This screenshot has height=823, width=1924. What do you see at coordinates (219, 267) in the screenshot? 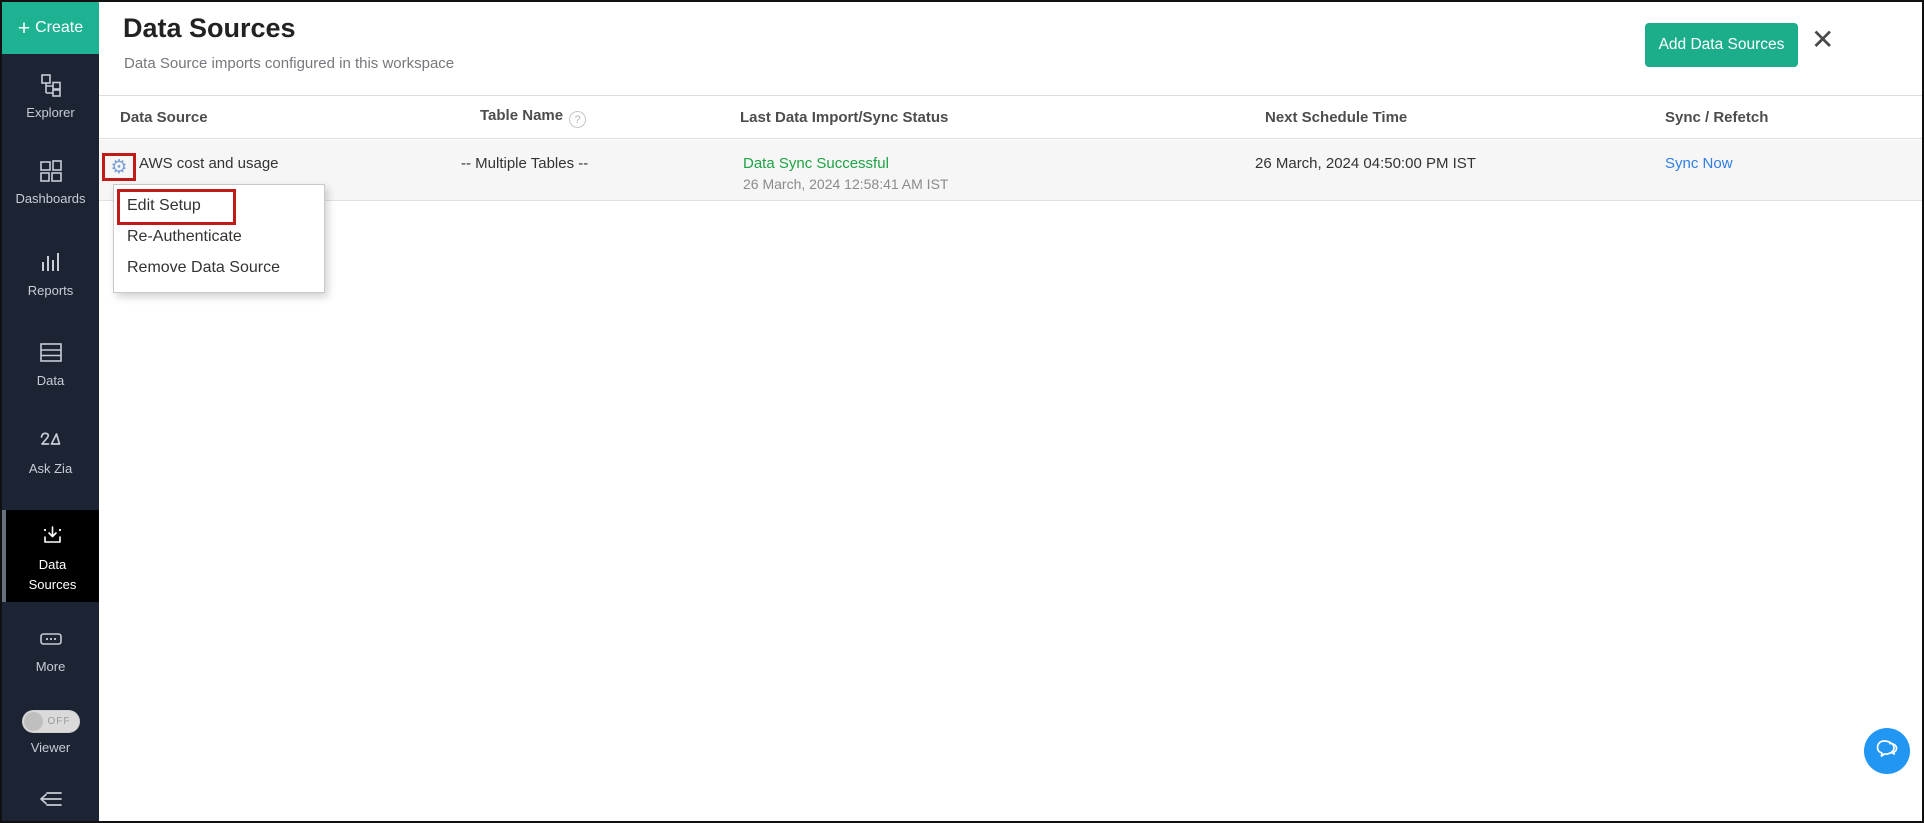
I see `menu-item-remove-data-source: Remove Data Source` at bounding box center [219, 267].